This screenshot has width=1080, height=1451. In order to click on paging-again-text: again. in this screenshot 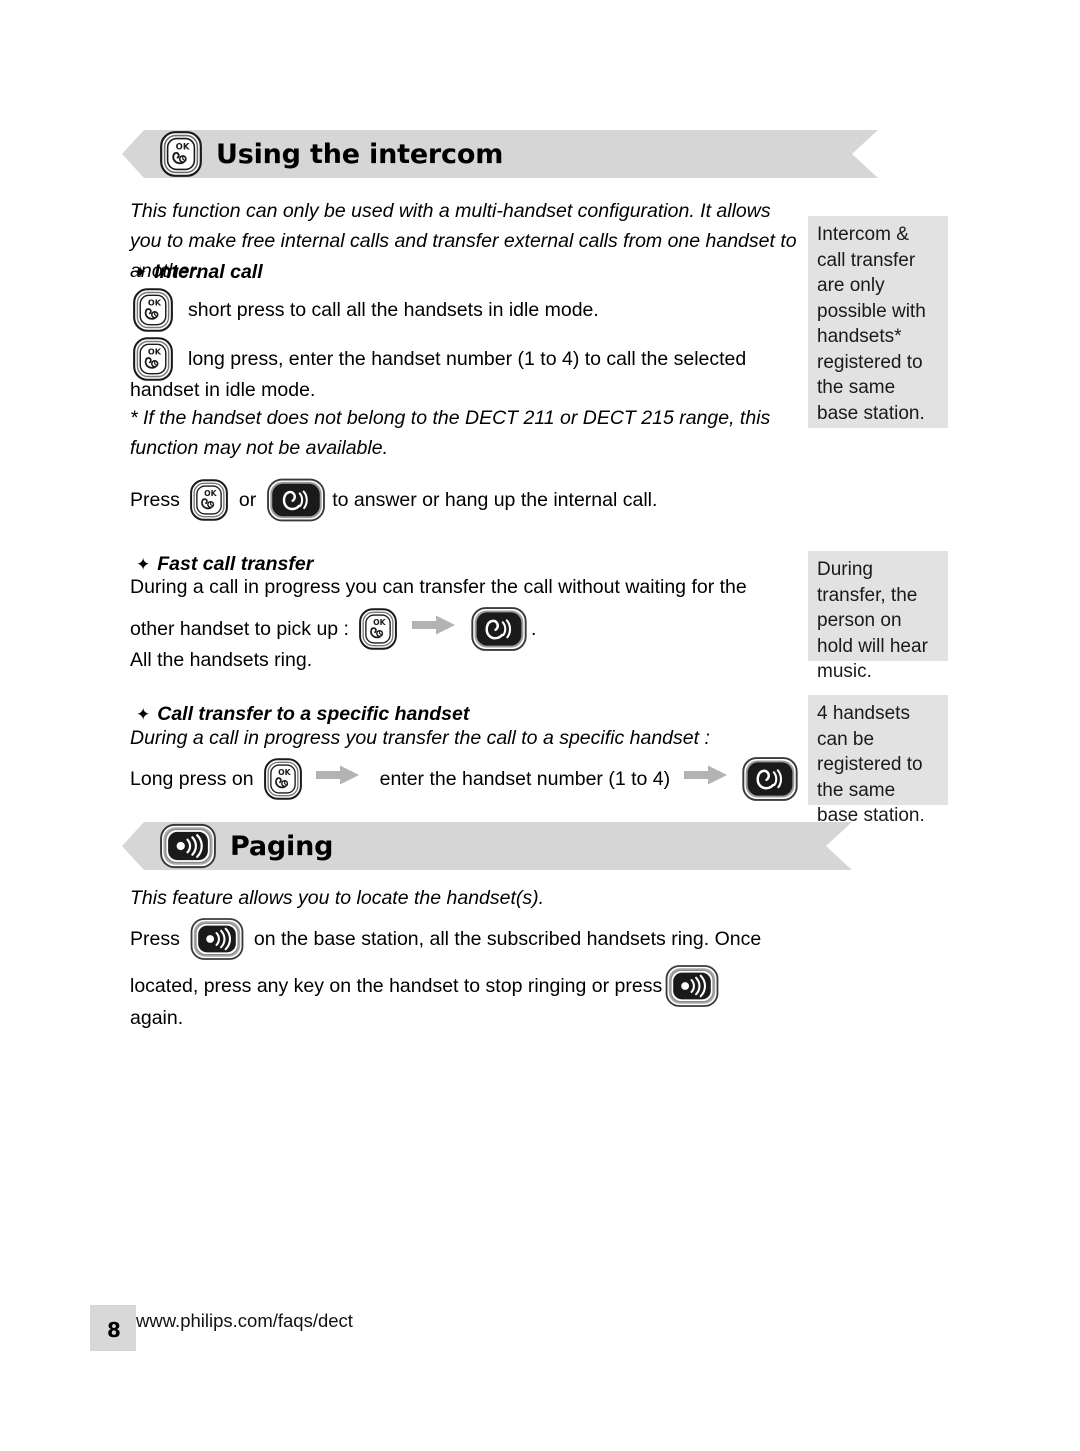, I will do `click(157, 1018)`.